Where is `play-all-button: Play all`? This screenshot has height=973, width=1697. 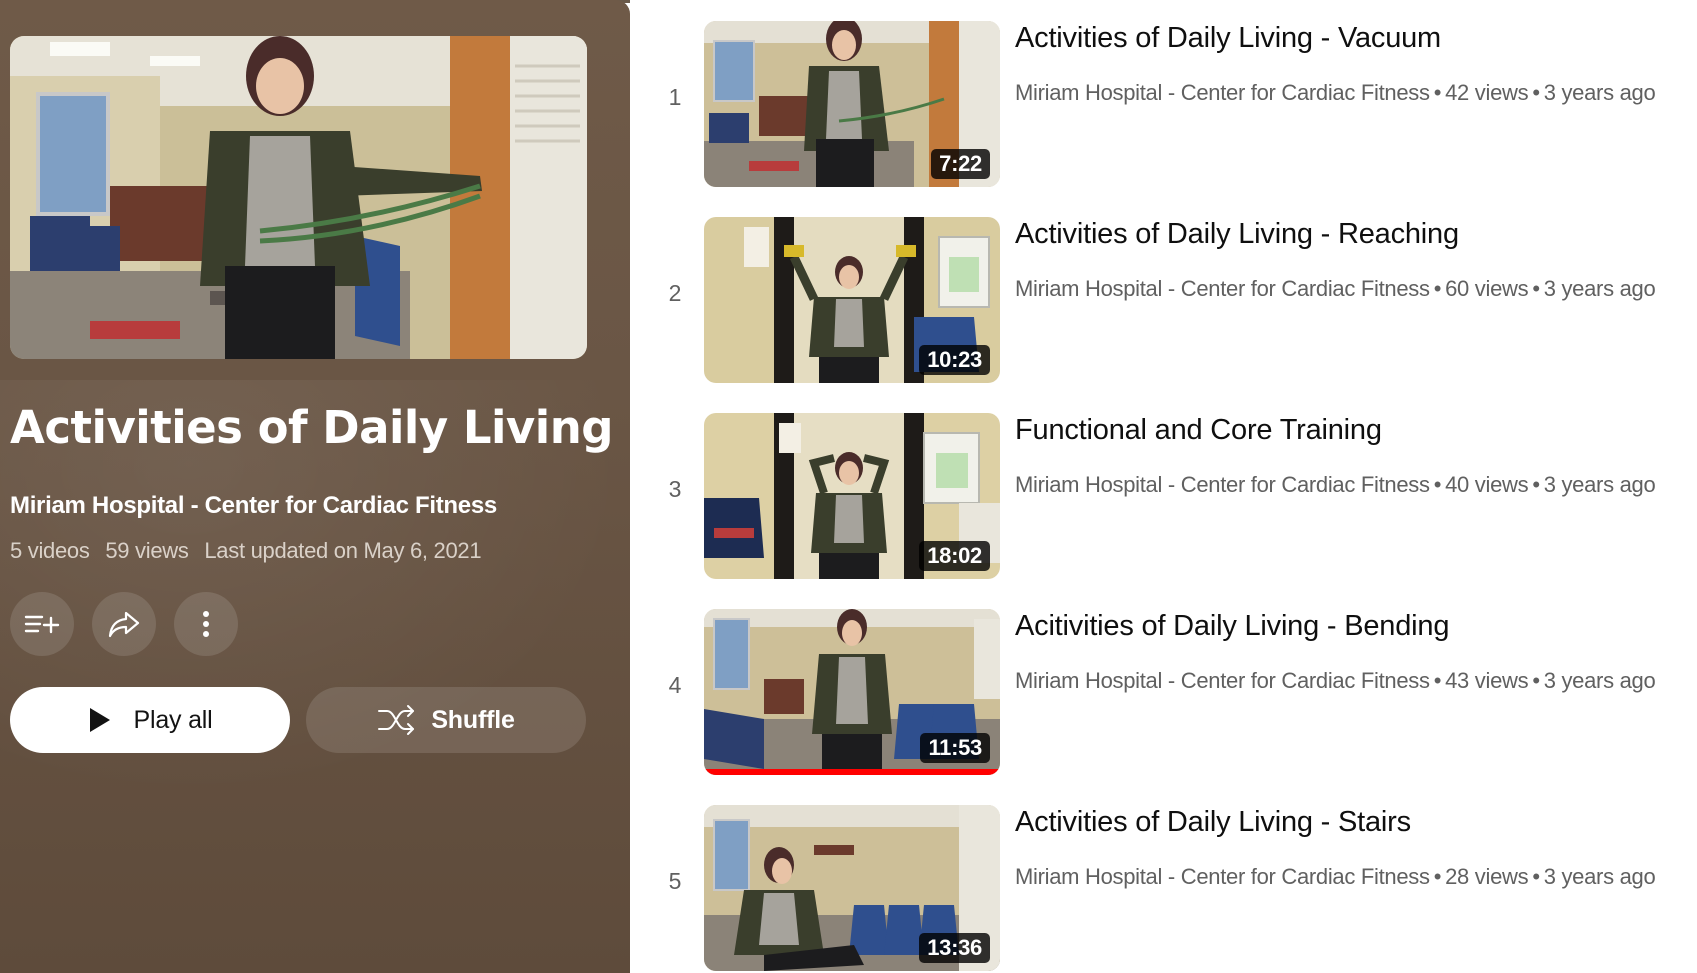 play-all-button: Play all is located at coordinates (150, 720).